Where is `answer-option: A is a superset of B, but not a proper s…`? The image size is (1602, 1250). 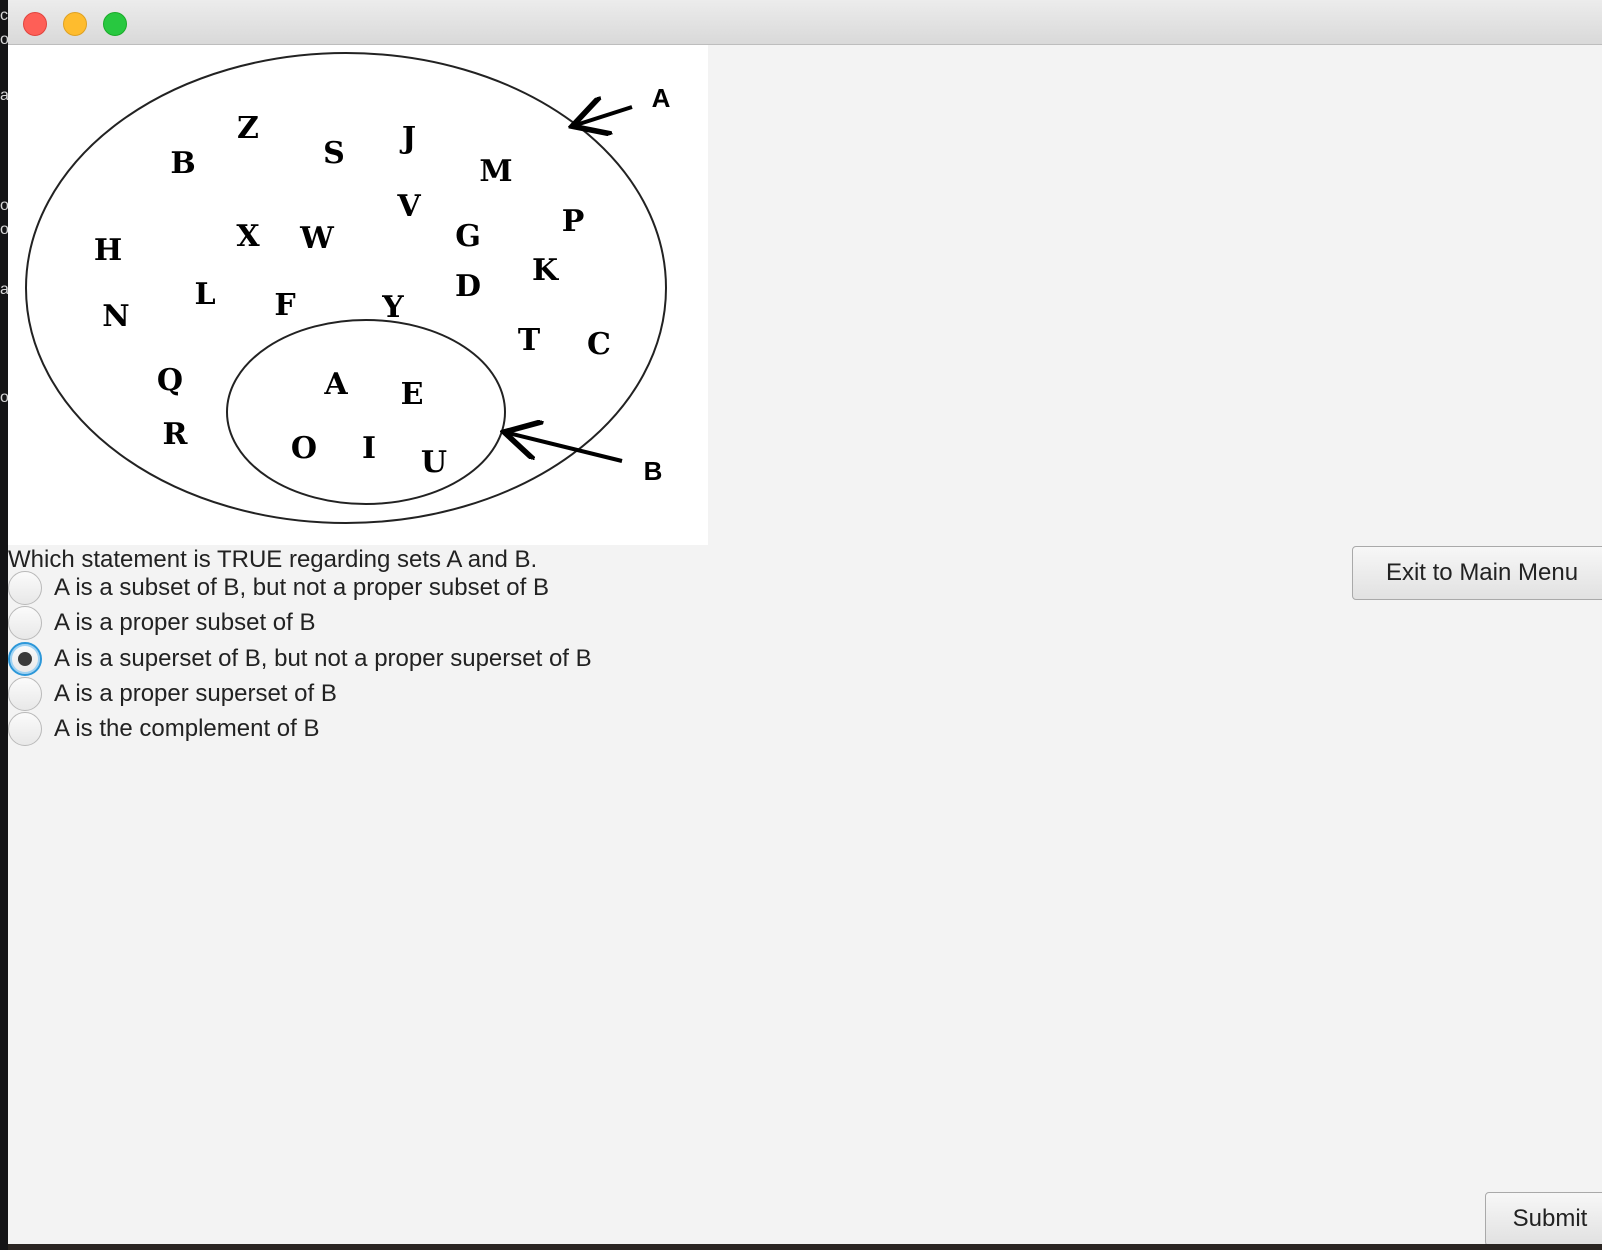 answer-option: A is a superset of B, but not a proper s… is located at coordinates (300, 659).